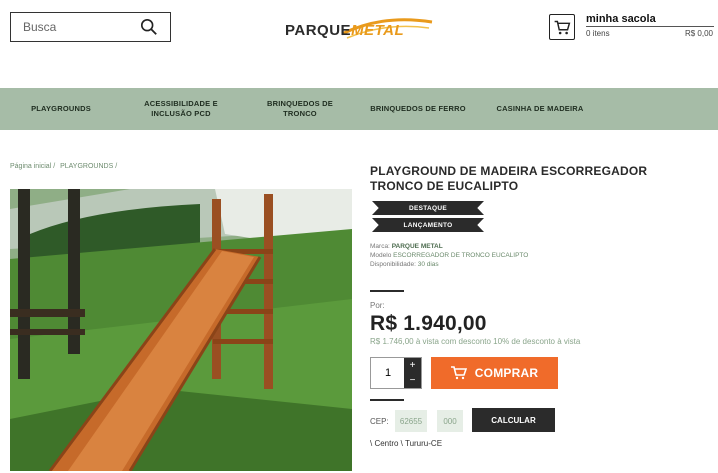  I want to click on availability-row: Disponibilidade: 30 dias, so click(404, 264).